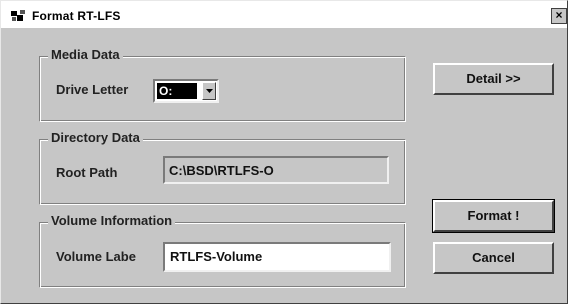 The height and width of the screenshot is (304, 568). I want to click on root-path-value: C:\BSD\RTLFS-O, so click(221, 170).